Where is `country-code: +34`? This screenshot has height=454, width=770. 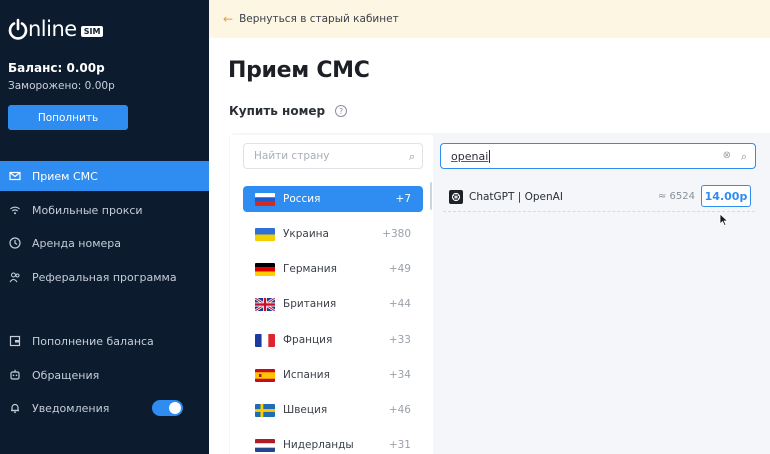 country-code: +34 is located at coordinates (399, 375).